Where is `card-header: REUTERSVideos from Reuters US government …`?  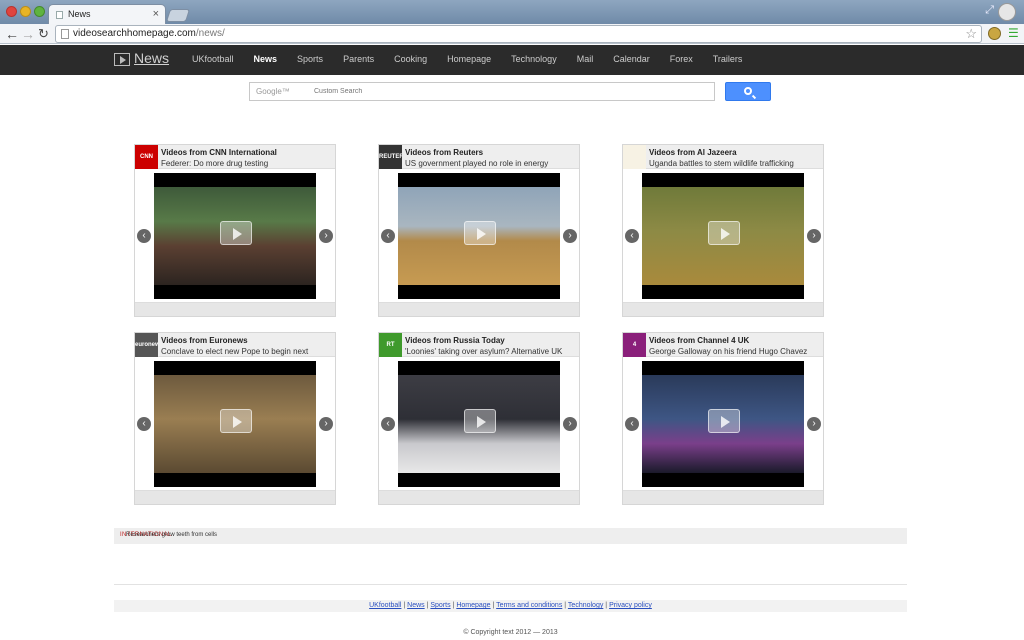
card-header: REUTERSVideos from Reuters US government … is located at coordinates (479, 157).